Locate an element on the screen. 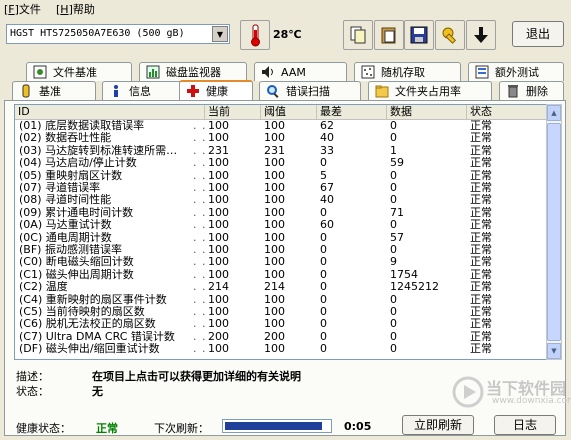  table-row: (04) 马达启动/停止计数 100 100 0 59 正常 . . . is located at coordinates (280, 163).